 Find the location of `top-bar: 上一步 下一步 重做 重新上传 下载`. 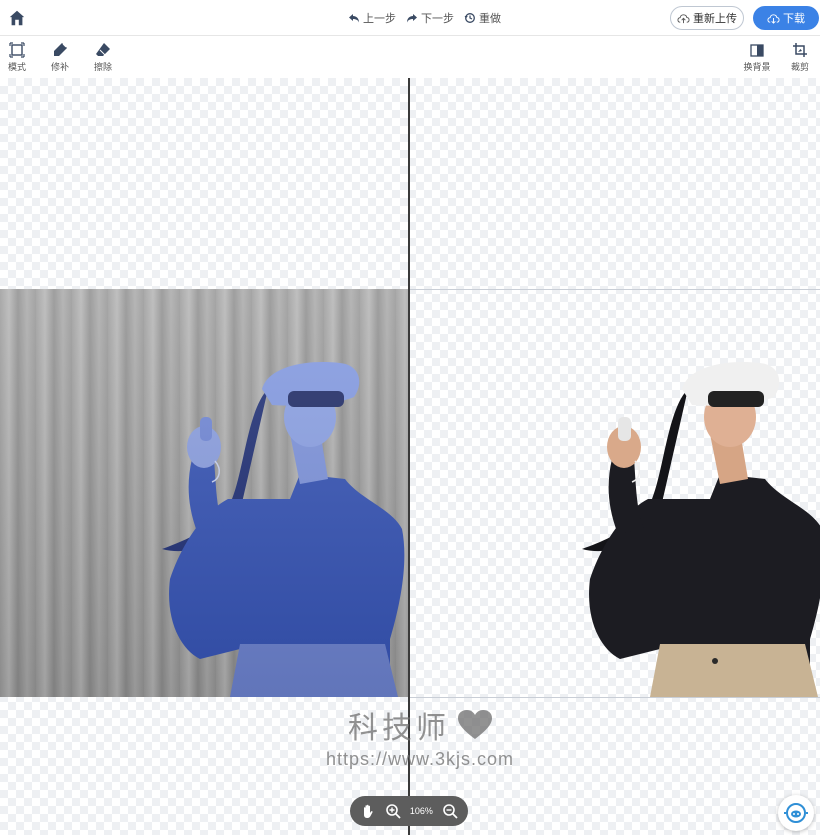

top-bar: 上一步 下一步 重做 重新上传 下载 is located at coordinates (410, 18).